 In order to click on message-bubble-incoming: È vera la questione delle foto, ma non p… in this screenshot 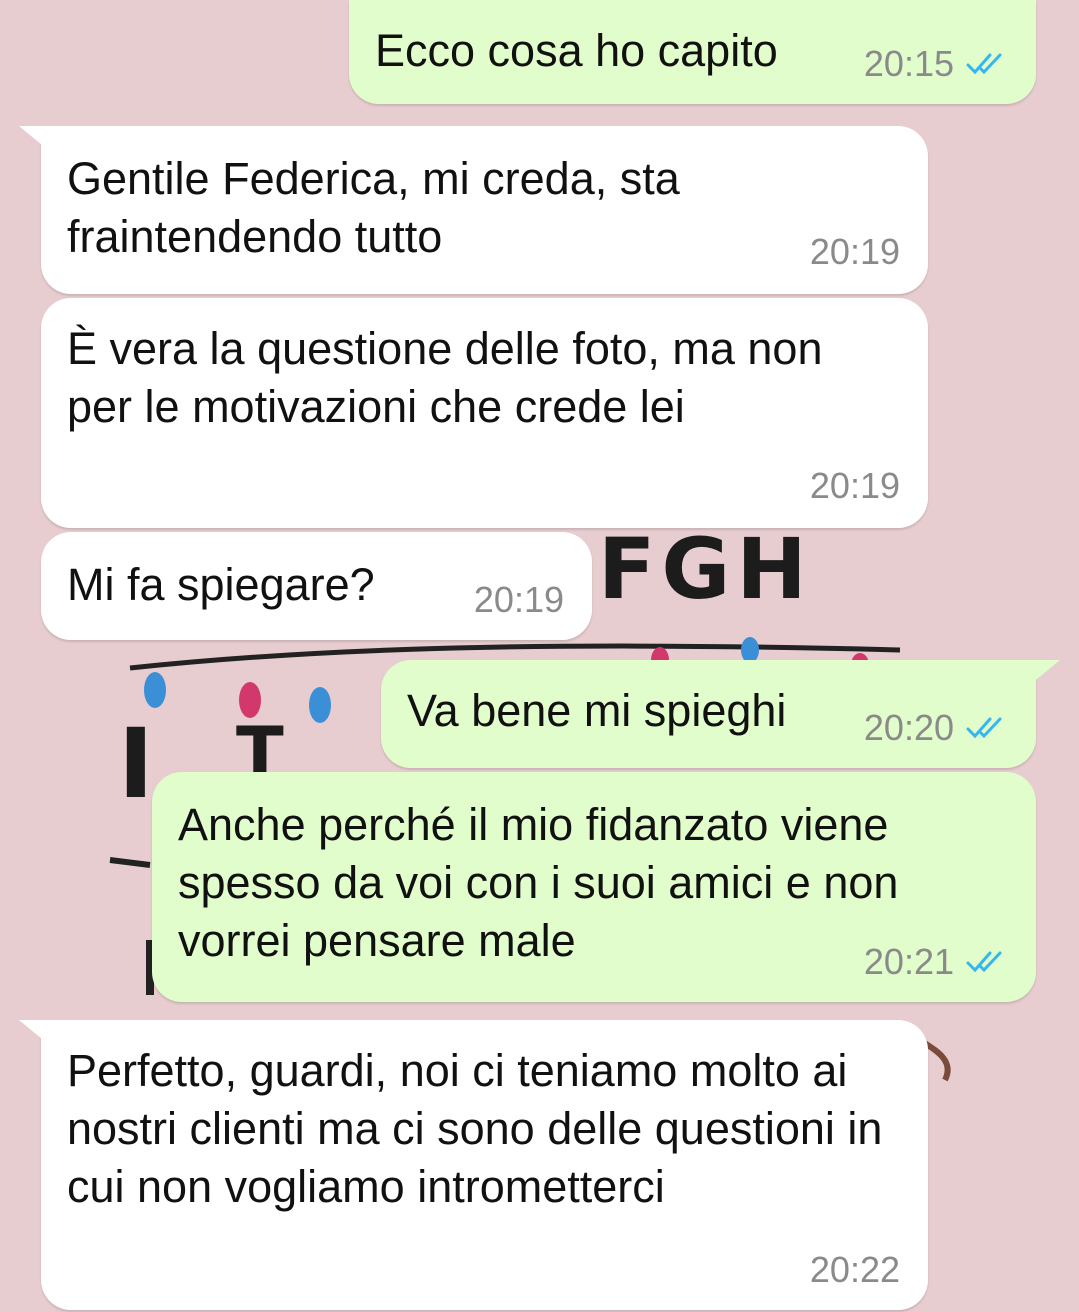, I will do `click(484, 413)`.